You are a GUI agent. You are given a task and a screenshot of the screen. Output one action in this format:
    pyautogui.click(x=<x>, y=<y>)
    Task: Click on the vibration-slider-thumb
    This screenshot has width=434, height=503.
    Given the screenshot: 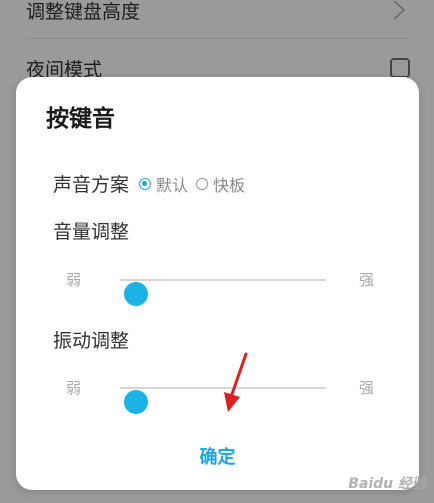 What is the action you would take?
    pyautogui.click(x=136, y=402)
    